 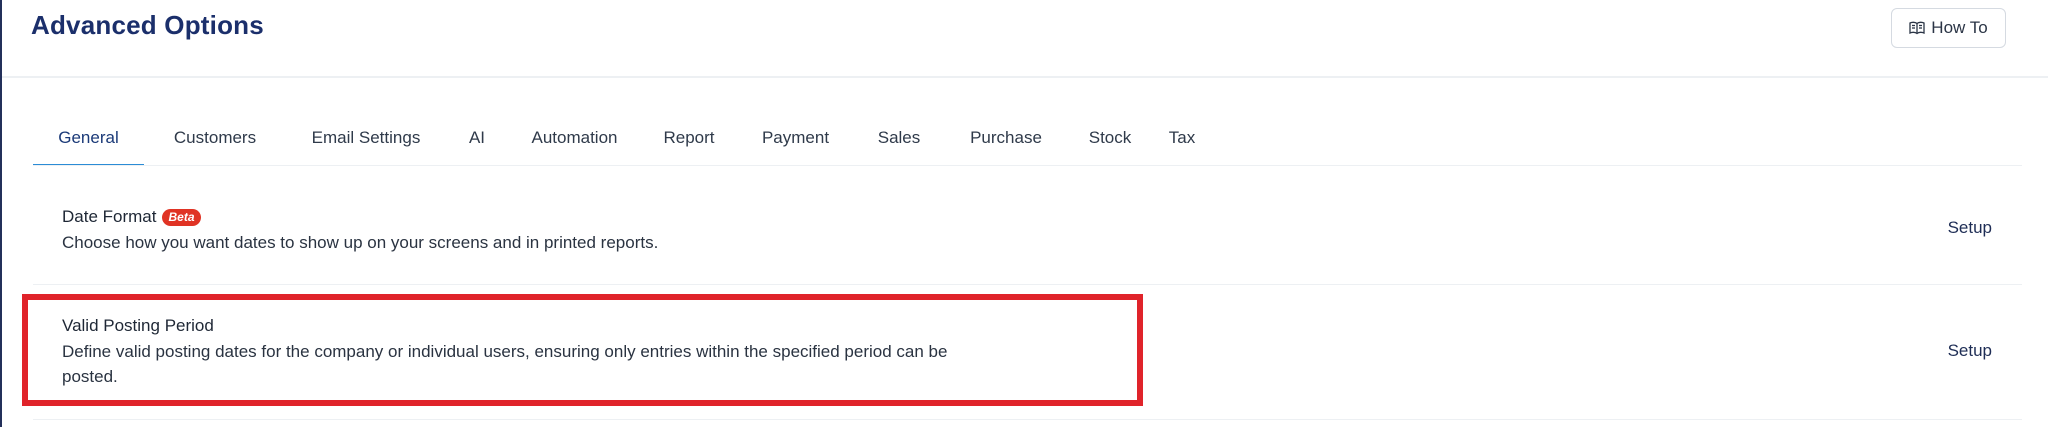 What do you see at coordinates (1970, 228) in the screenshot?
I see `date-format-setup-button: Setup` at bounding box center [1970, 228].